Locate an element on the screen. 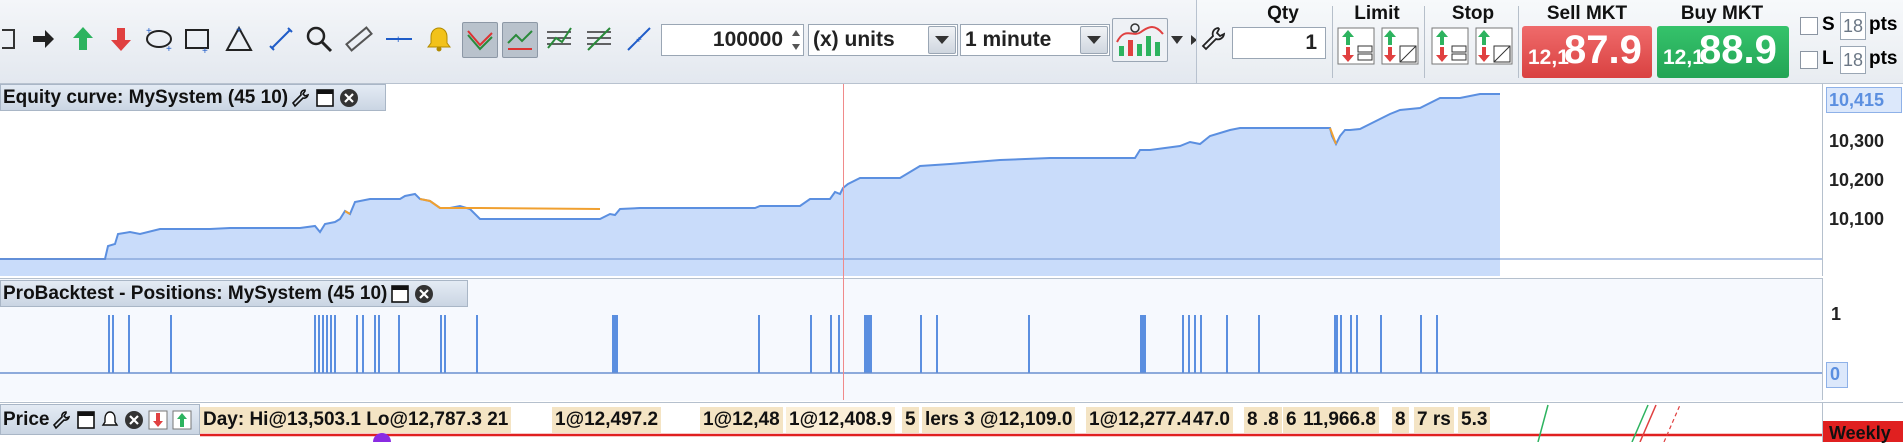 This screenshot has height=444, width=1903. price-tag: 8 .8 is located at coordinates (1263, 420).